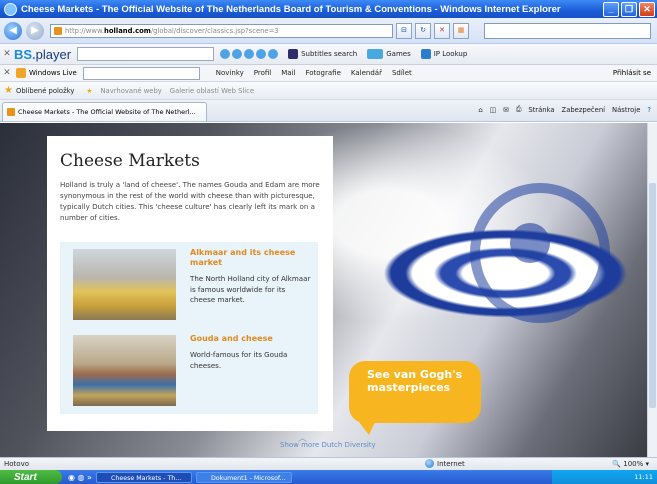 This screenshot has height=484, width=657. I want to click on windows-live-icon, so click(21, 73).